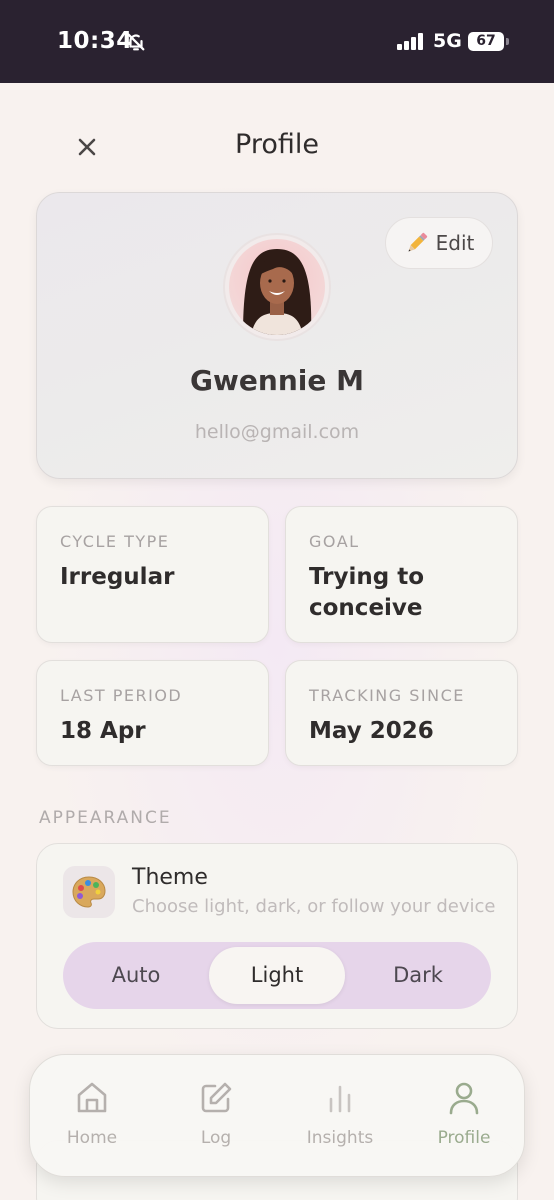 The height and width of the screenshot is (1200, 554). I want to click on signal-icon, so click(411, 41).